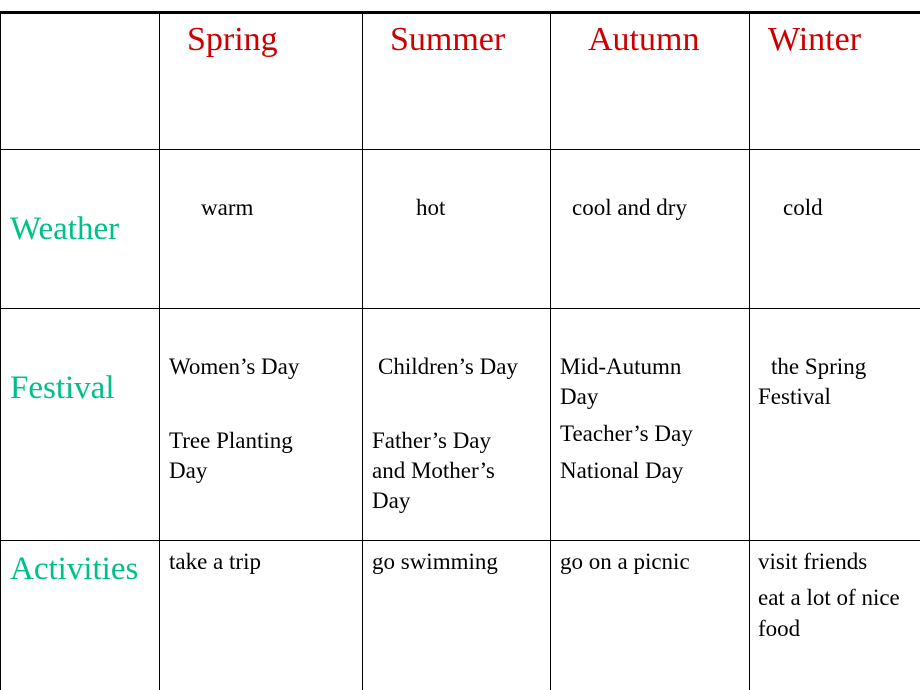  What do you see at coordinates (215, 561) in the screenshot?
I see `cell-text: take a trip` at bounding box center [215, 561].